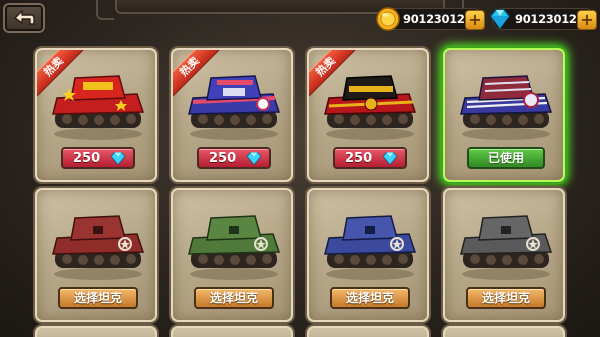  What do you see at coordinates (550, 19) in the screenshot?
I see `gem-amount: 901230123` at bounding box center [550, 19].